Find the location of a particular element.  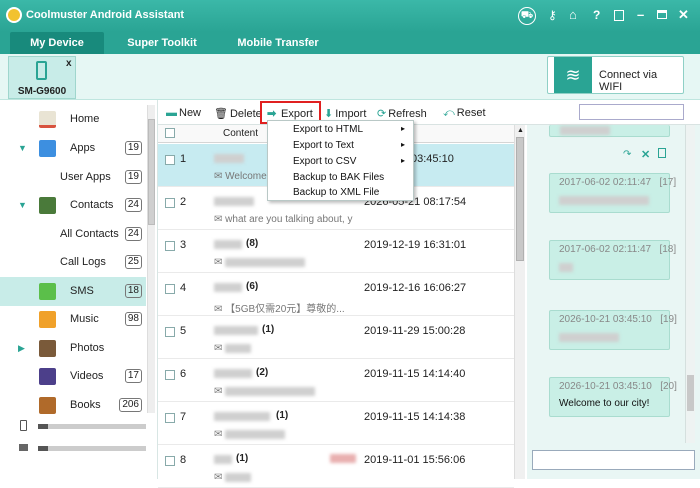

reset-button: ⤺ Reset is located at coordinates (464, 113).